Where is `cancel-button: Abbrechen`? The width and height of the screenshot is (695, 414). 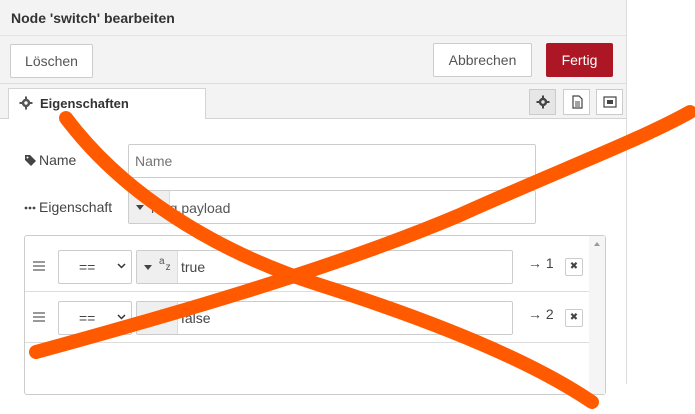 cancel-button: Abbrechen is located at coordinates (482, 60).